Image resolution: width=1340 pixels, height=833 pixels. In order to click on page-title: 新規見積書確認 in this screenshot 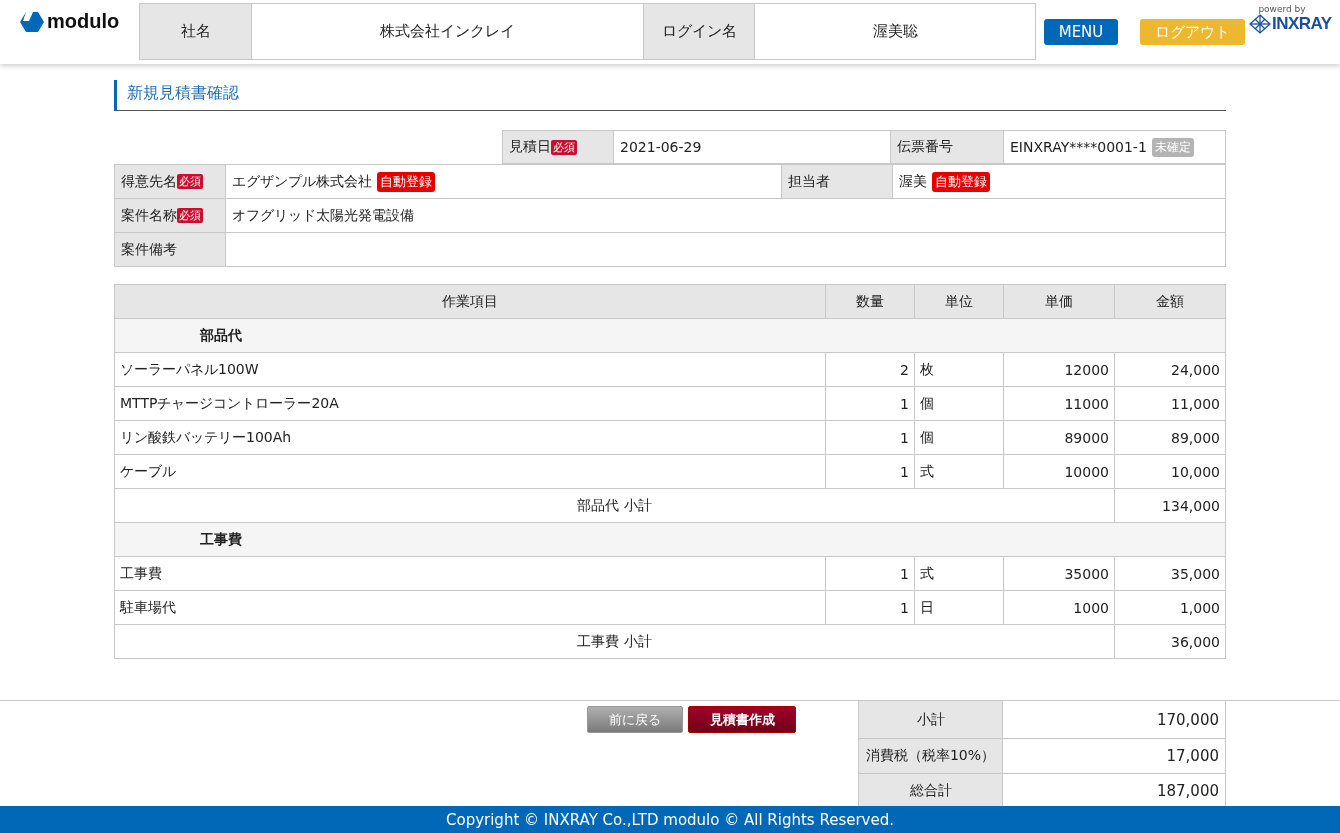, I will do `click(670, 95)`.